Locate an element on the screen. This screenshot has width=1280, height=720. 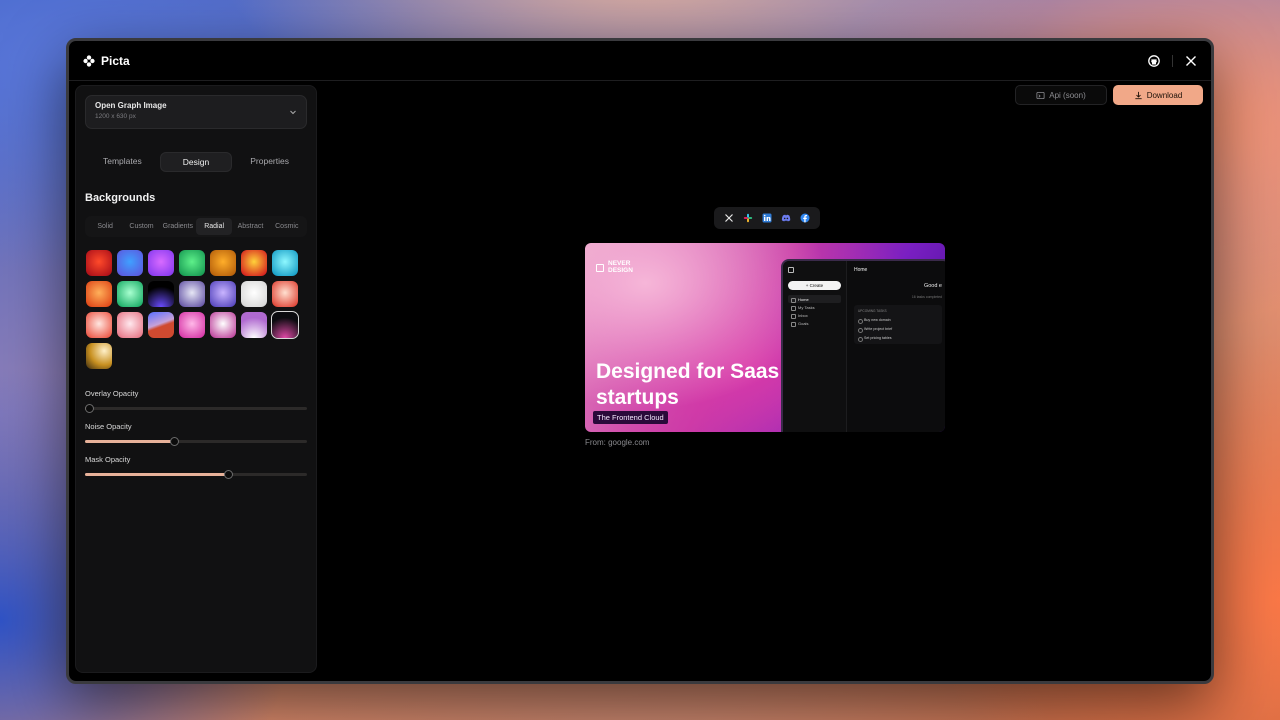
bg-tab-gradients: Gradients is located at coordinates (178, 226).